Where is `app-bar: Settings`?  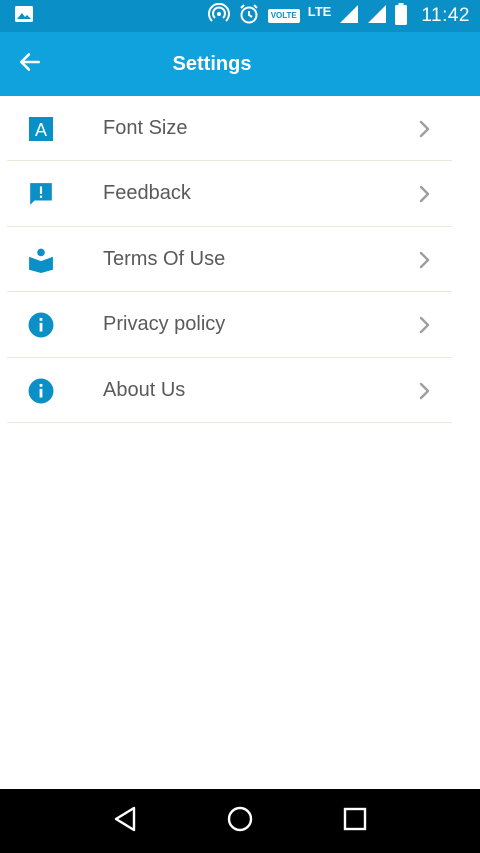
app-bar: Settings is located at coordinates (240, 64).